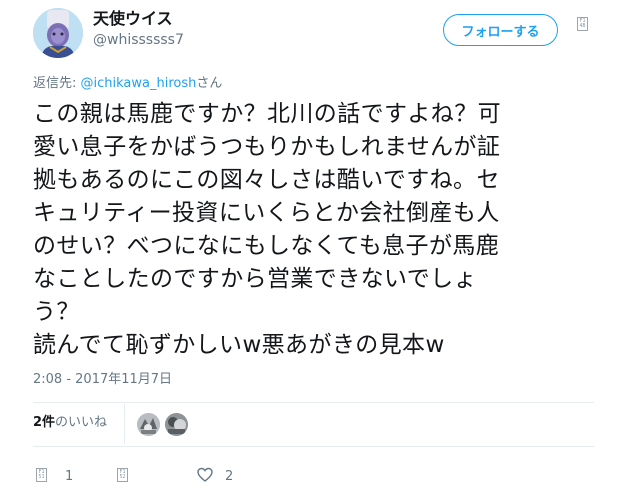 The height and width of the screenshot is (492, 617). I want to click on follow-button: フォローする, so click(500, 30).